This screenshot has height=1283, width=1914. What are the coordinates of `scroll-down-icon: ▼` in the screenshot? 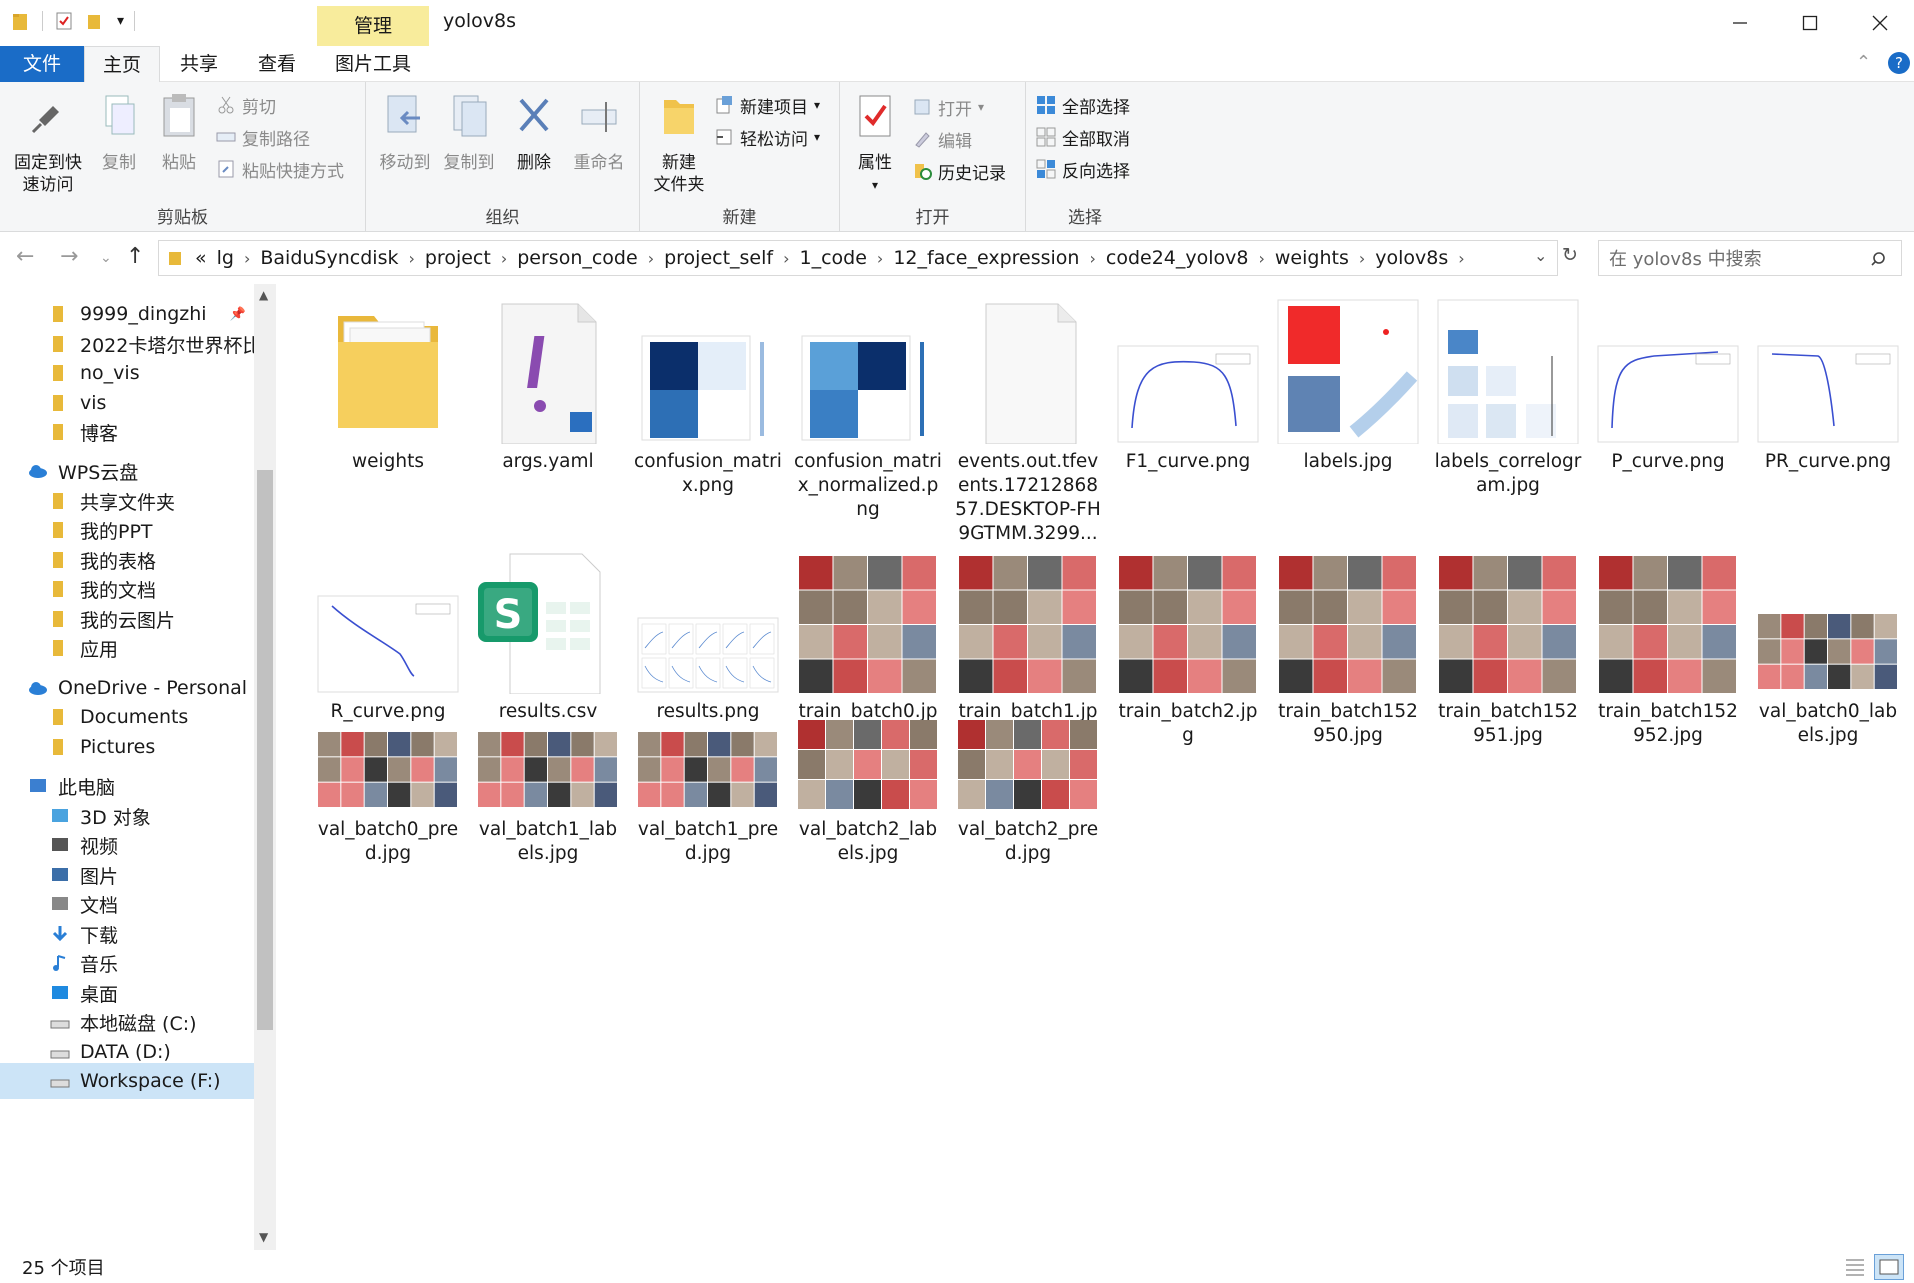 It's located at (263, 1237).